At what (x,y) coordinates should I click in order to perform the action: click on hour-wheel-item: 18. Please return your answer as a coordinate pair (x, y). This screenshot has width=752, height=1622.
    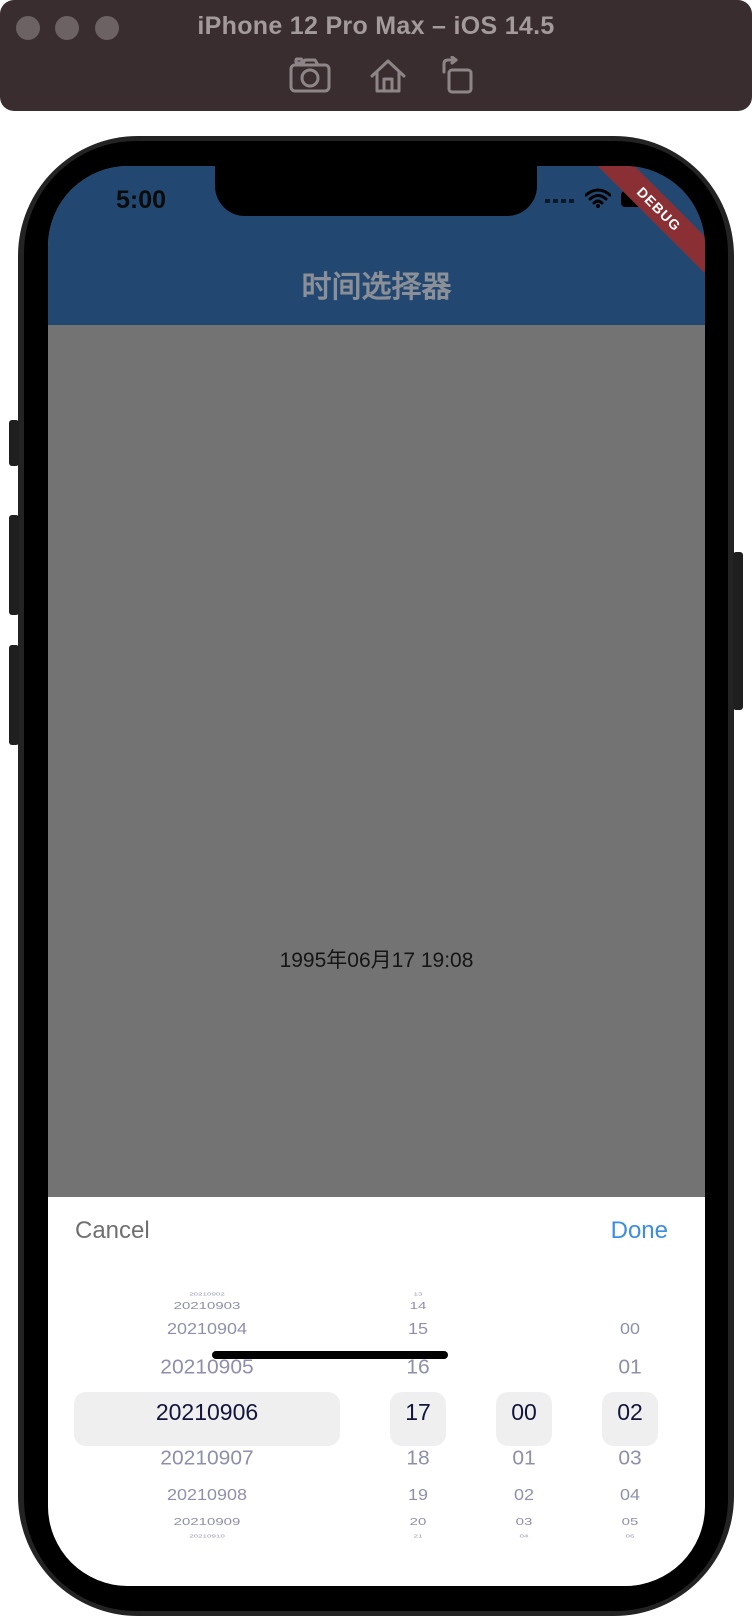
    Looking at the image, I should click on (418, 1459).